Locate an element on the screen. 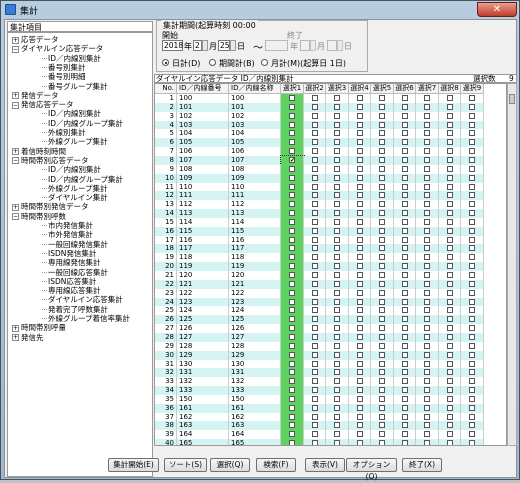 The image size is (520, 483). column-header: 選択3 is located at coordinates (337, 89).